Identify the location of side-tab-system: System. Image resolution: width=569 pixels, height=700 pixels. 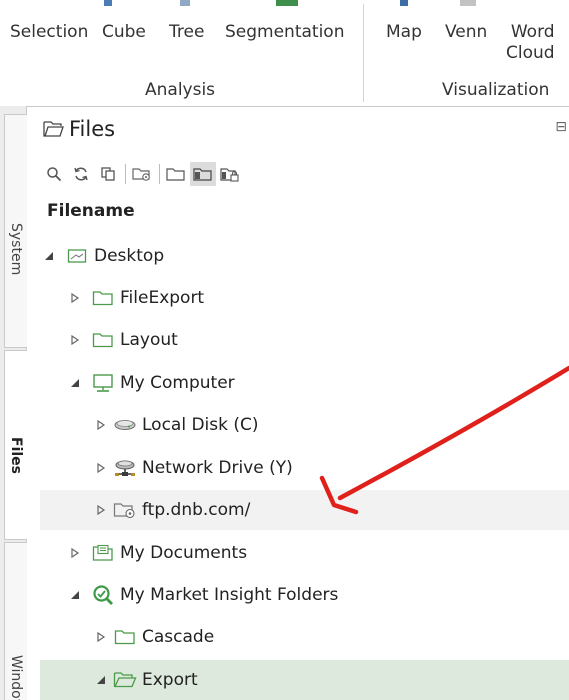
(15, 231).